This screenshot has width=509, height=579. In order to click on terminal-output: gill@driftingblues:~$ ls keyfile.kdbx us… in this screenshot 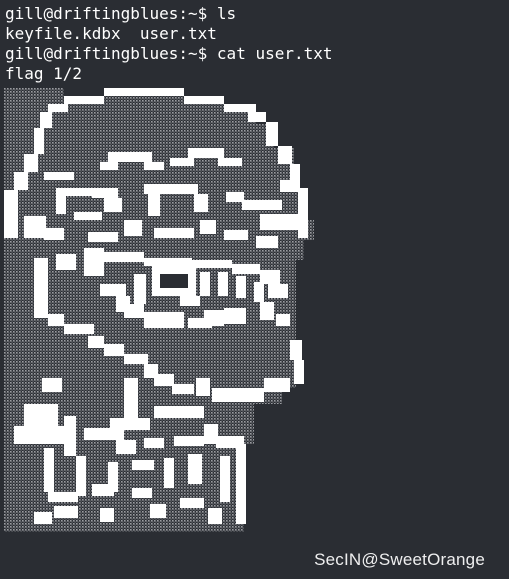, I will do `click(169, 44)`.